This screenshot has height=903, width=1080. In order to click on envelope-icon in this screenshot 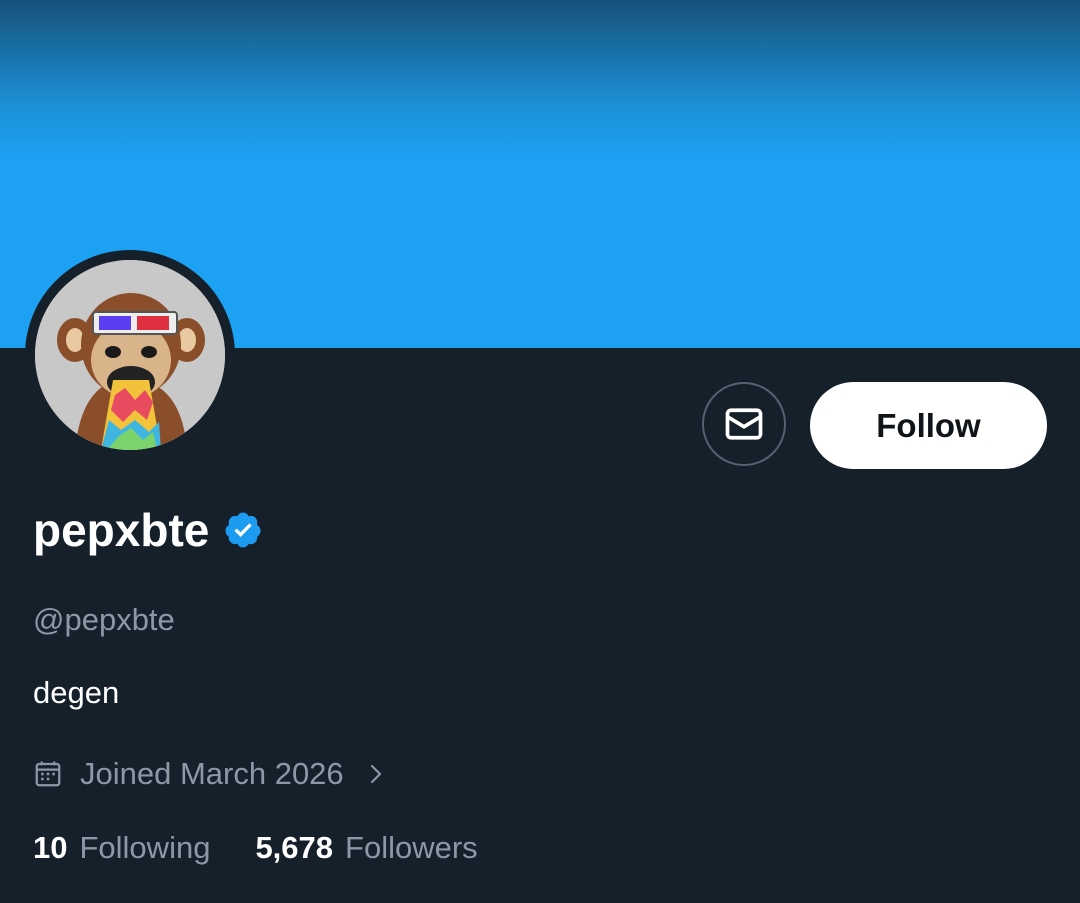, I will do `click(744, 424)`.